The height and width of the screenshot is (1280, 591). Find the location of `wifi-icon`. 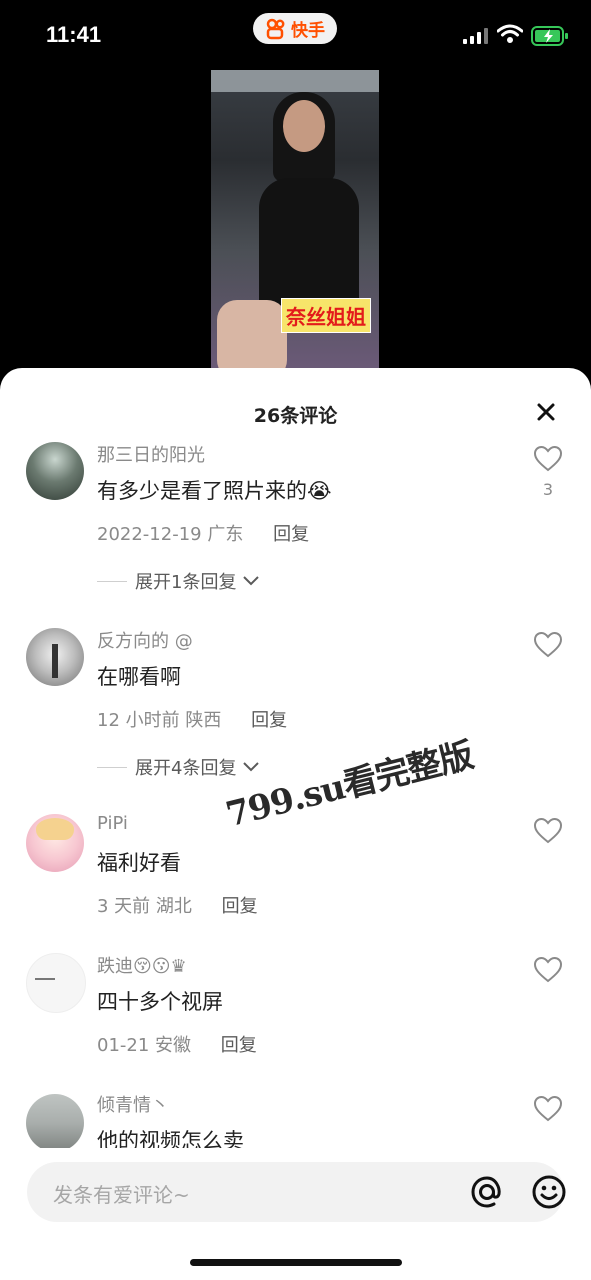

wifi-icon is located at coordinates (510, 33).